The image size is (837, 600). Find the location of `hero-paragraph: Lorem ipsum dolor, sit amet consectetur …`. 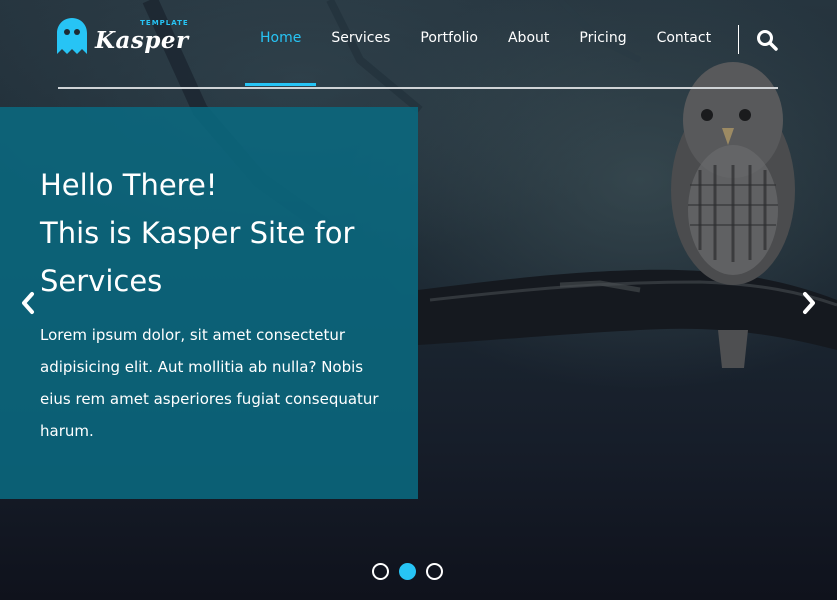

hero-paragraph: Lorem ipsum dolor, sit amet consectetur … is located at coordinates (209, 383).